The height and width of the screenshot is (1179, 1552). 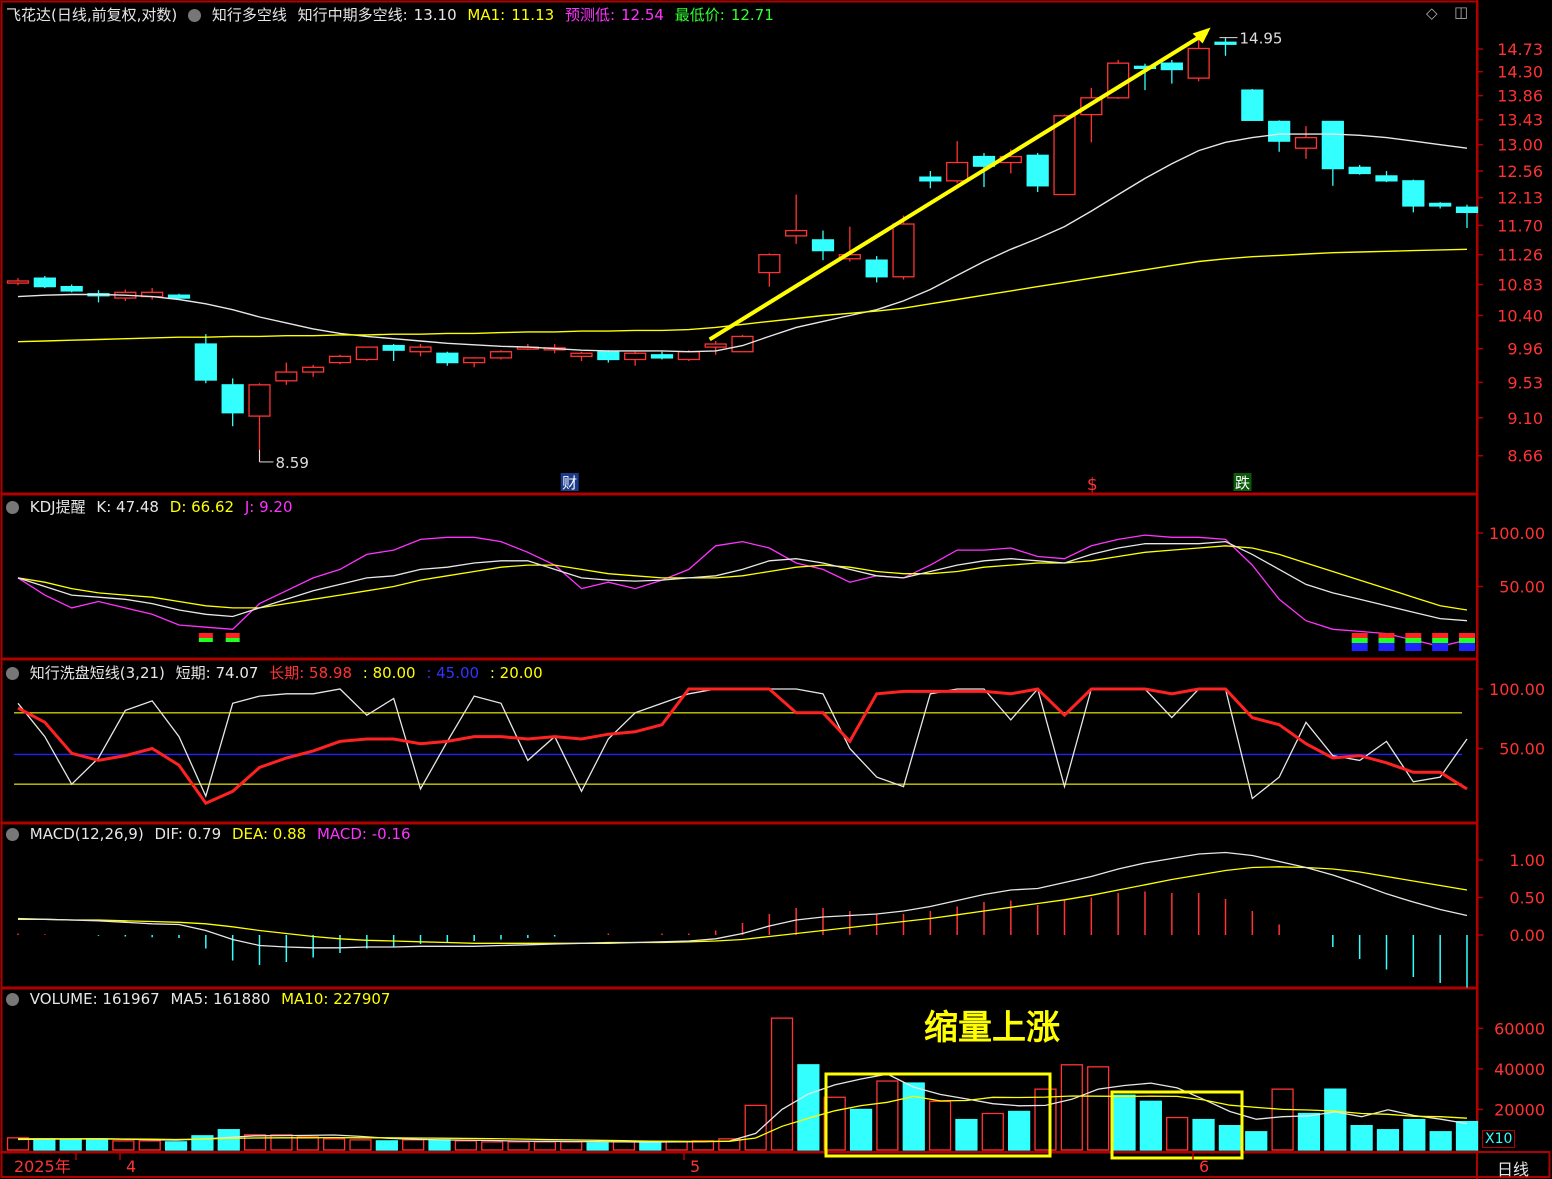 What do you see at coordinates (569, 483) in the screenshot?
I see `event-marker-finance: 财` at bounding box center [569, 483].